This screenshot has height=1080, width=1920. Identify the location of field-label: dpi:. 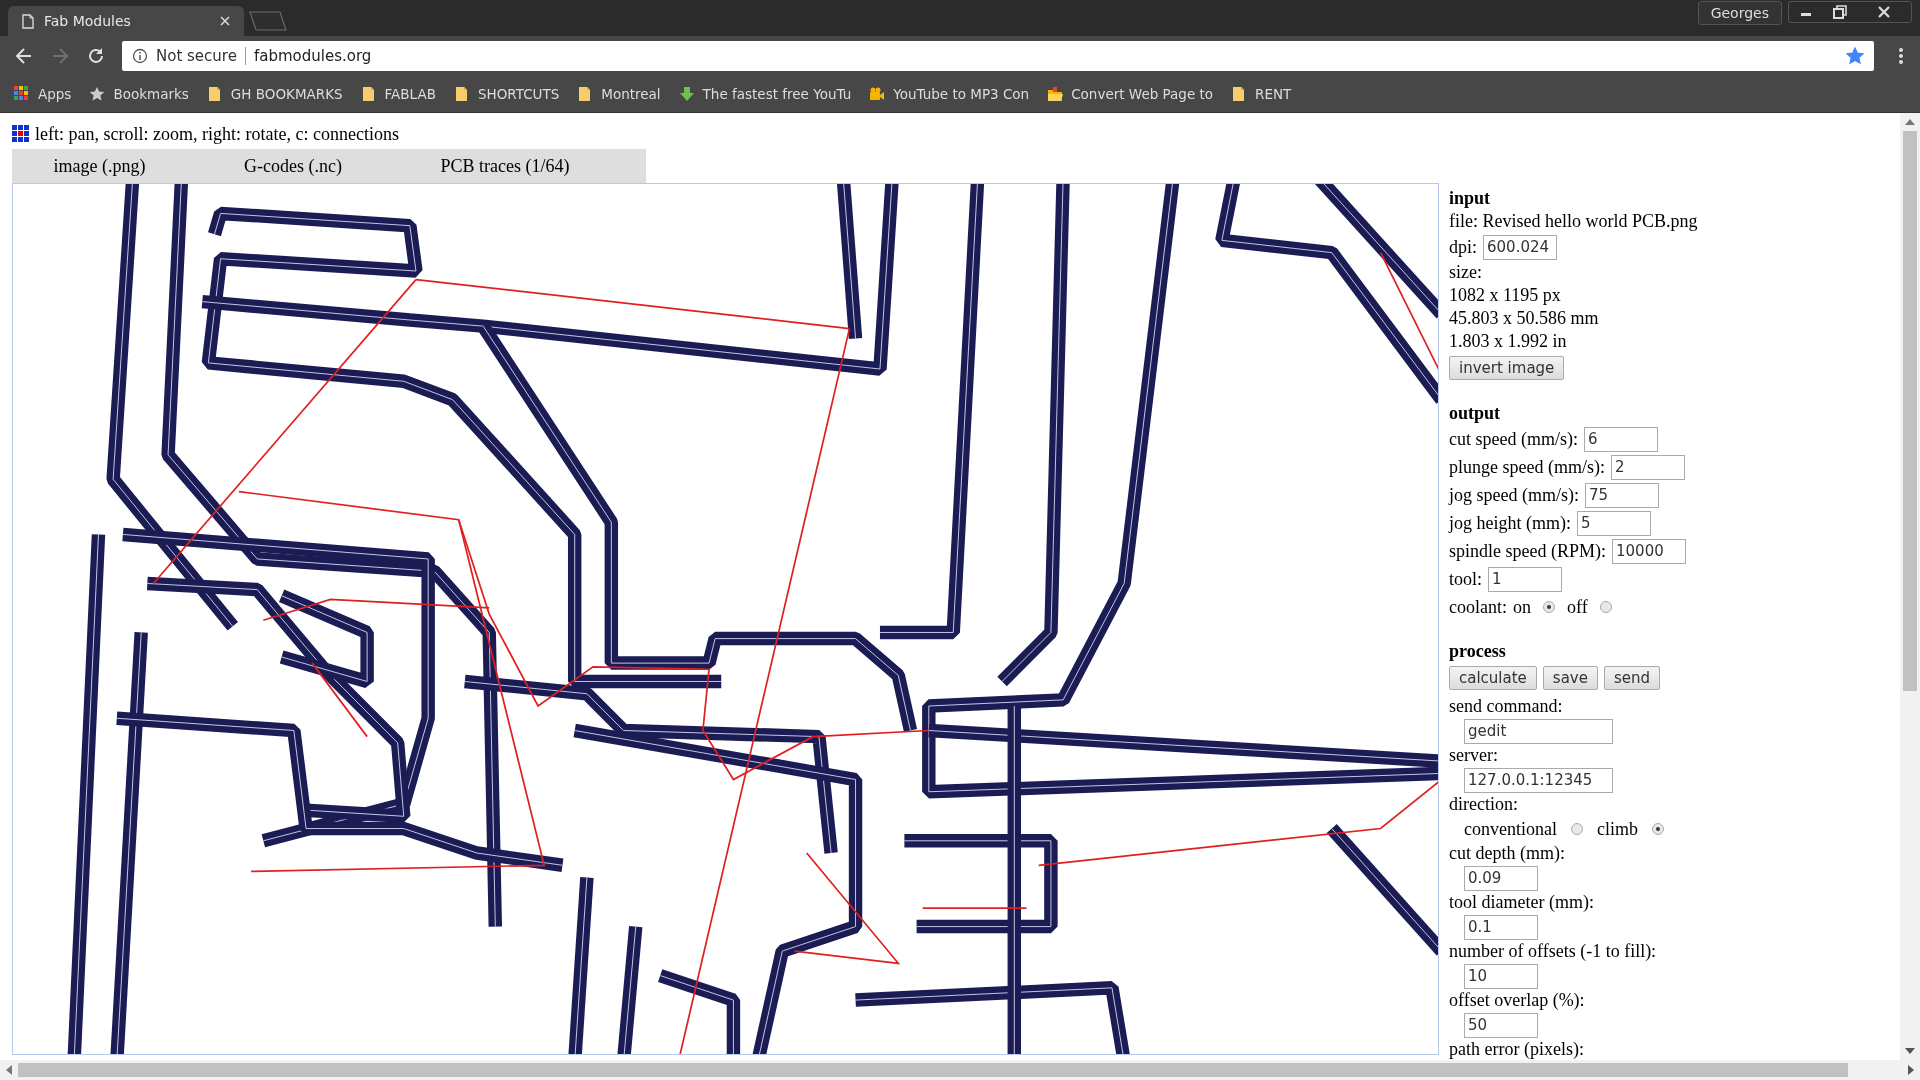
(1463, 247).